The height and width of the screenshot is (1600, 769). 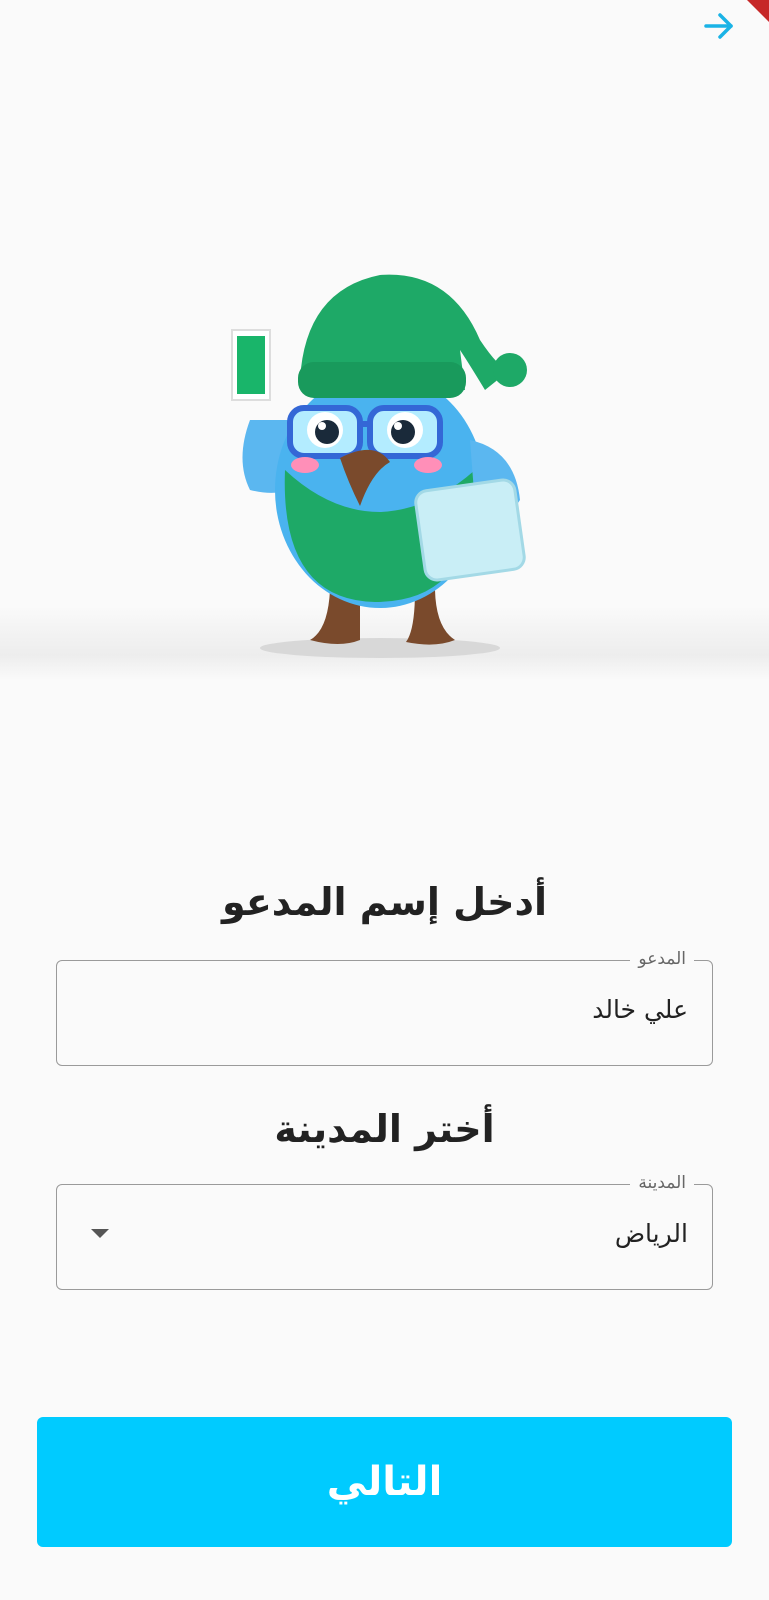 What do you see at coordinates (662, 1183) in the screenshot?
I see `city-field-label: المدينة` at bounding box center [662, 1183].